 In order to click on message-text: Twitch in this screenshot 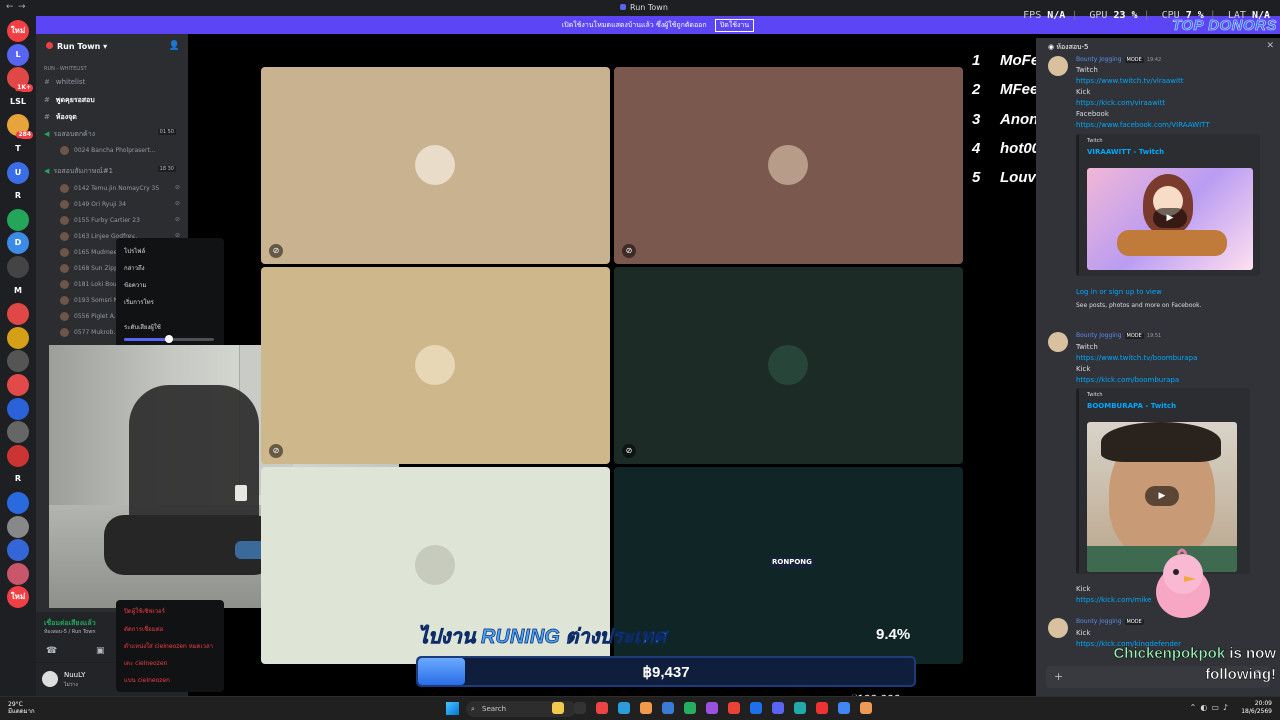, I will do `click(1087, 70)`.